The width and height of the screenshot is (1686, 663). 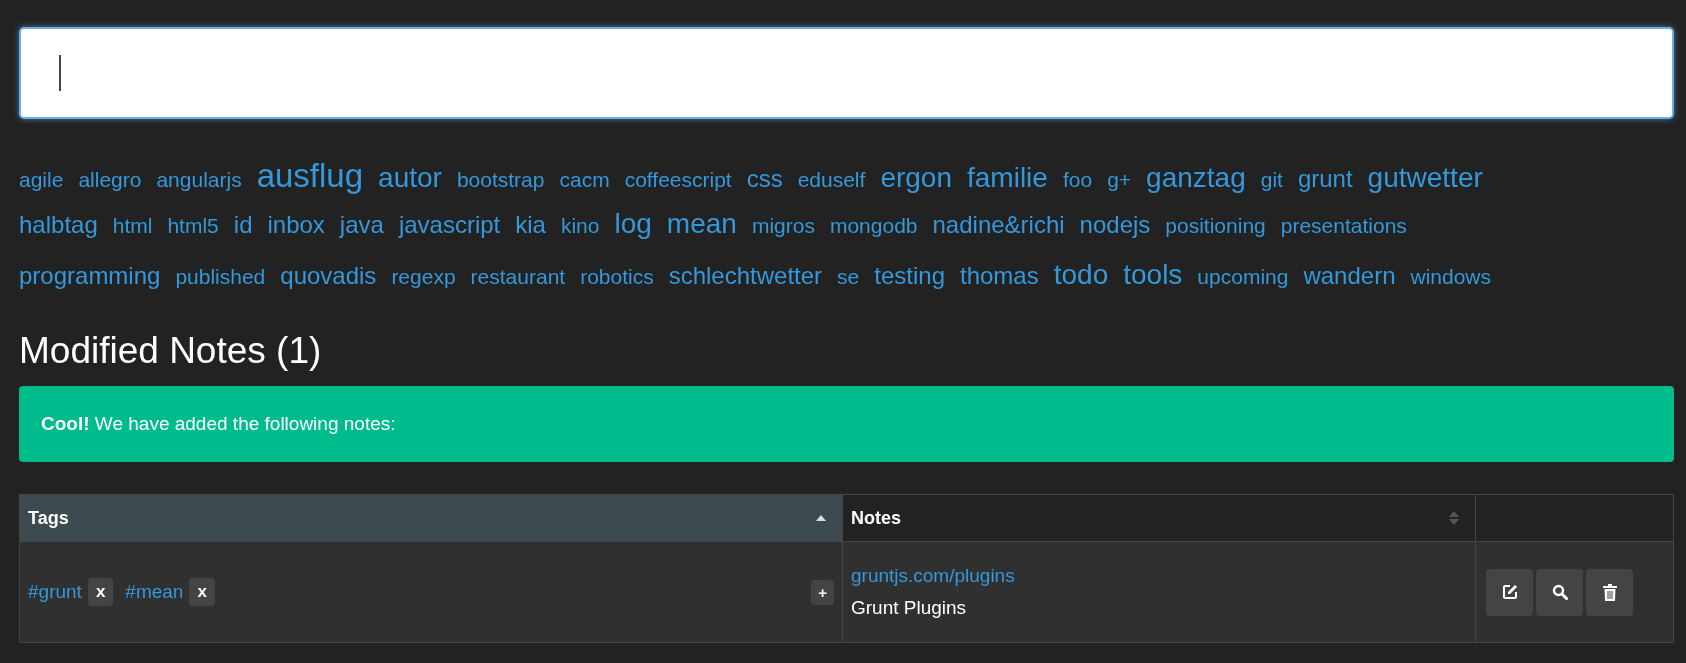 I want to click on tag-link: mongodb, so click(x=873, y=226).